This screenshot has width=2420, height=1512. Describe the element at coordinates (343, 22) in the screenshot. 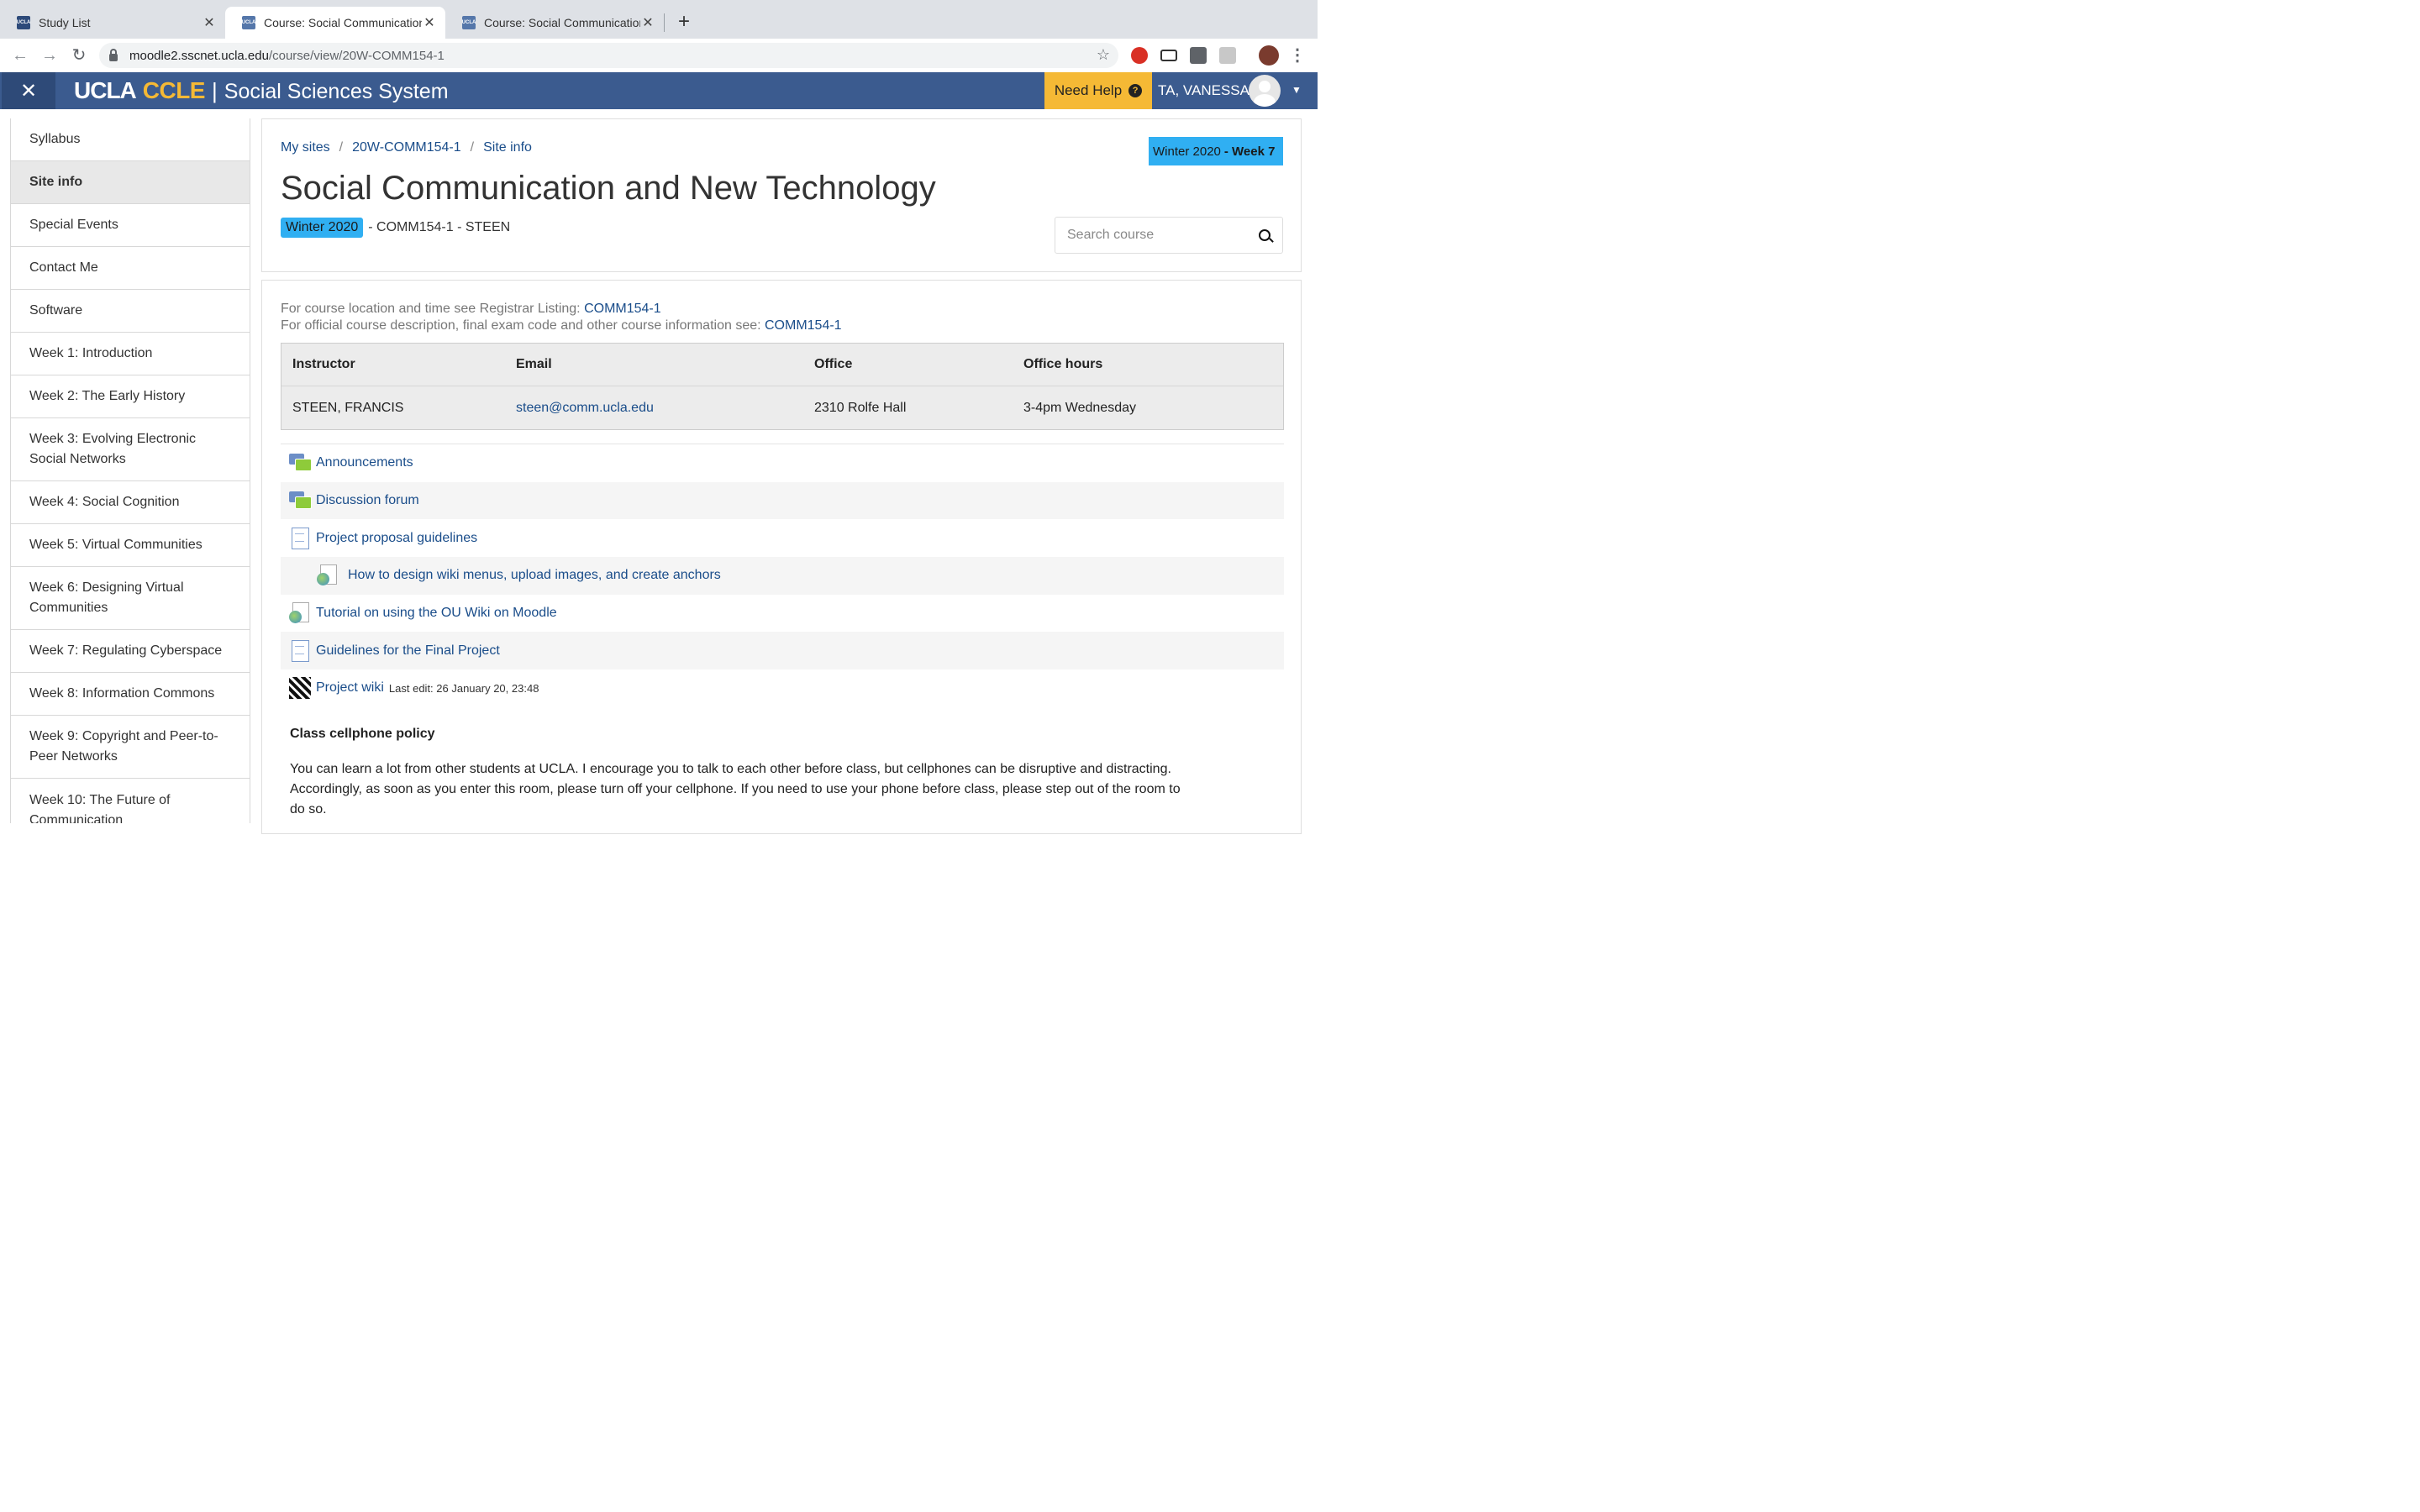

I see `tab-title: Course: Social Communication a` at that location.